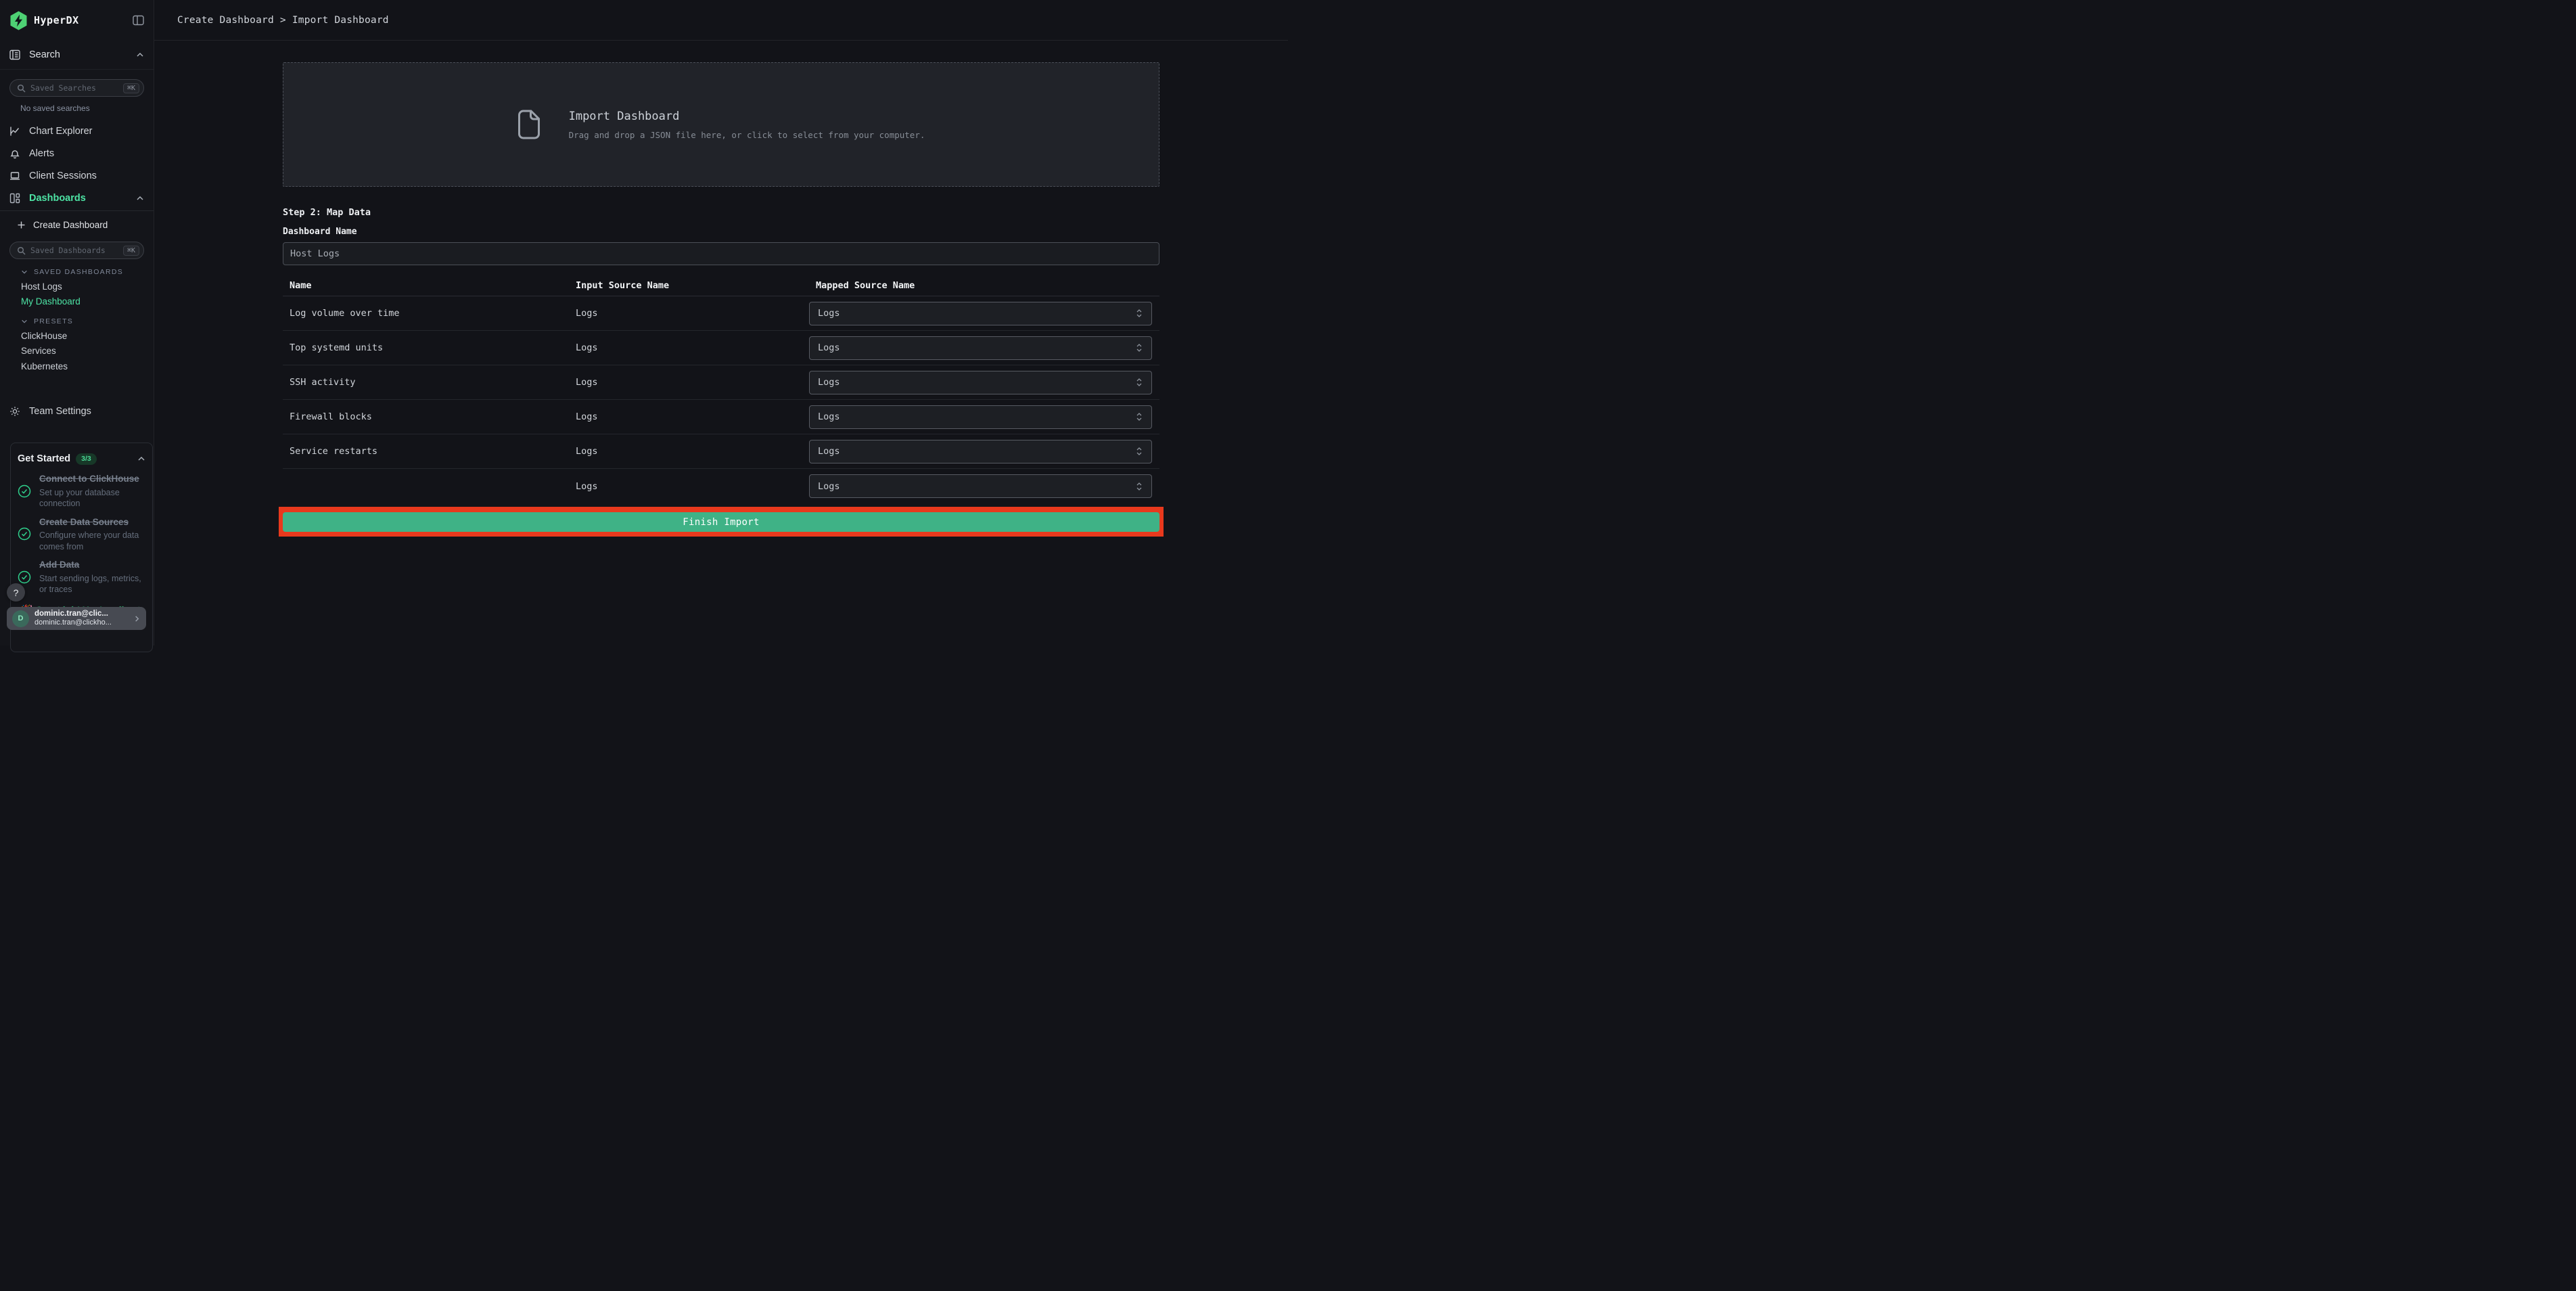  Describe the element at coordinates (77, 56) in the screenshot. I see `sidebar-section-search: Search` at that location.